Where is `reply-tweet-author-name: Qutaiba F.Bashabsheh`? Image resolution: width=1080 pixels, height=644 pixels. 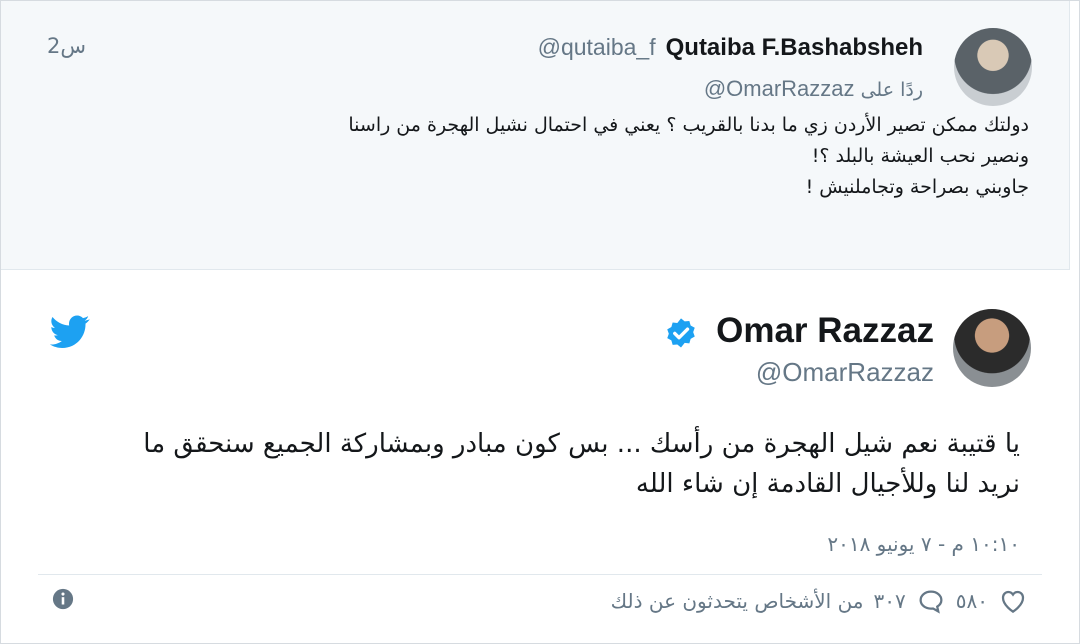
reply-tweet-author-name: Qutaiba F.Bashabsheh is located at coordinates (794, 47).